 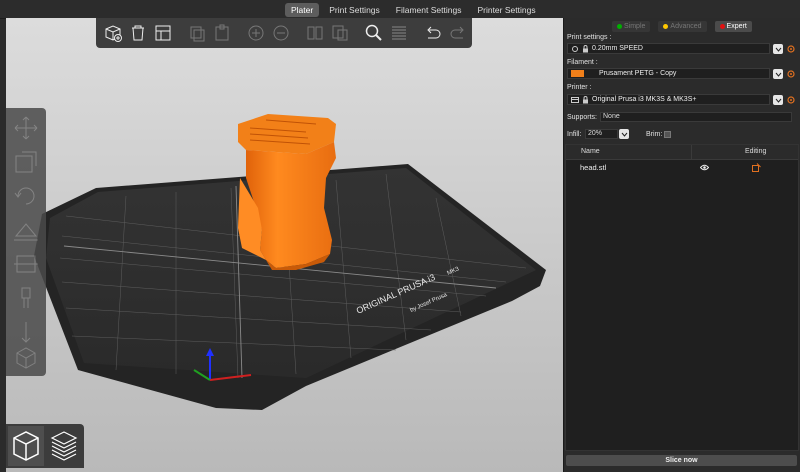 What do you see at coordinates (617, 48) in the screenshot?
I see `print-settings-value: 0.20mm SPEED` at bounding box center [617, 48].